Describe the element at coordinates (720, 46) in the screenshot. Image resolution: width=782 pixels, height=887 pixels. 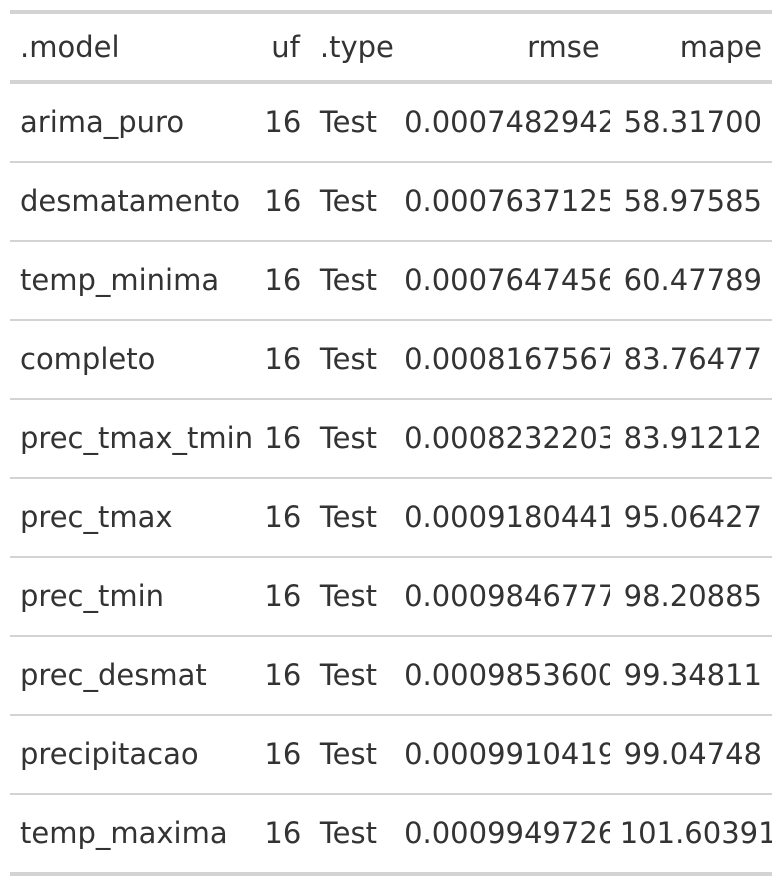
I see `header-mape: mape` at that location.